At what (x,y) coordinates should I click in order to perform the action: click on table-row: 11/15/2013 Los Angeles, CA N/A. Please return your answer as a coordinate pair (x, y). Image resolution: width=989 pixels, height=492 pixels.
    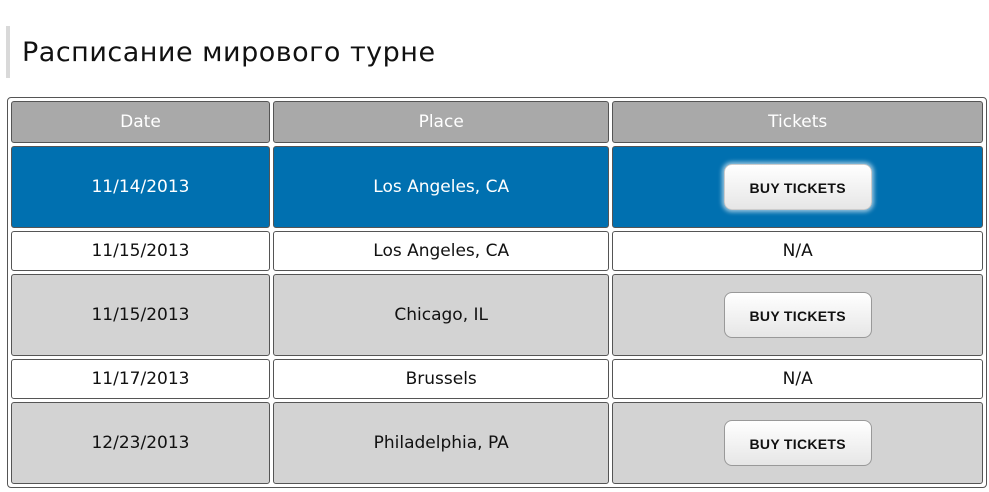
    Looking at the image, I should click on (497, 251).